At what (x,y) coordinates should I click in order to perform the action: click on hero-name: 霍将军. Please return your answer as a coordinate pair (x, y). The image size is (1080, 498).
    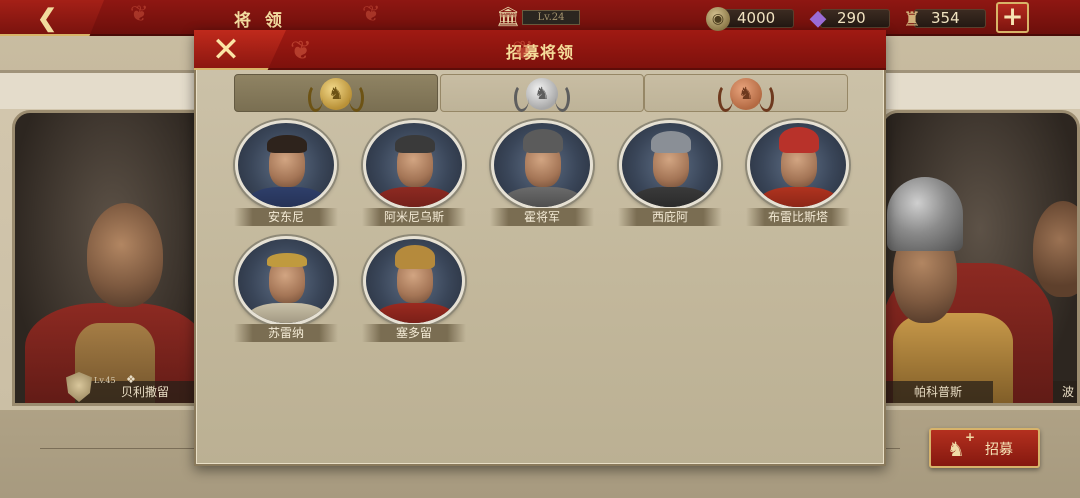
    Looking at the image, I should click on (542, 217).